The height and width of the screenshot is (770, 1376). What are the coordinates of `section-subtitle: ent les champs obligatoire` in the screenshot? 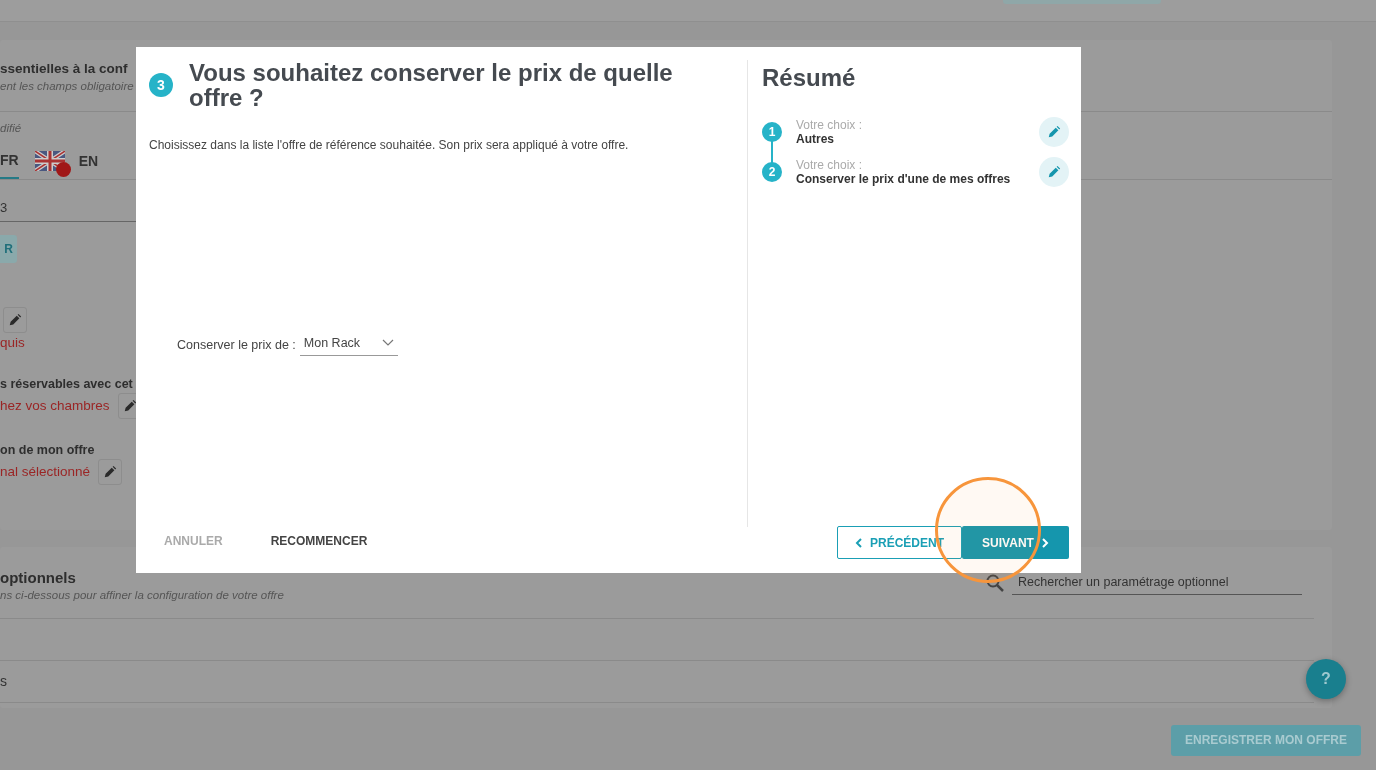 It's located at (67, 86).